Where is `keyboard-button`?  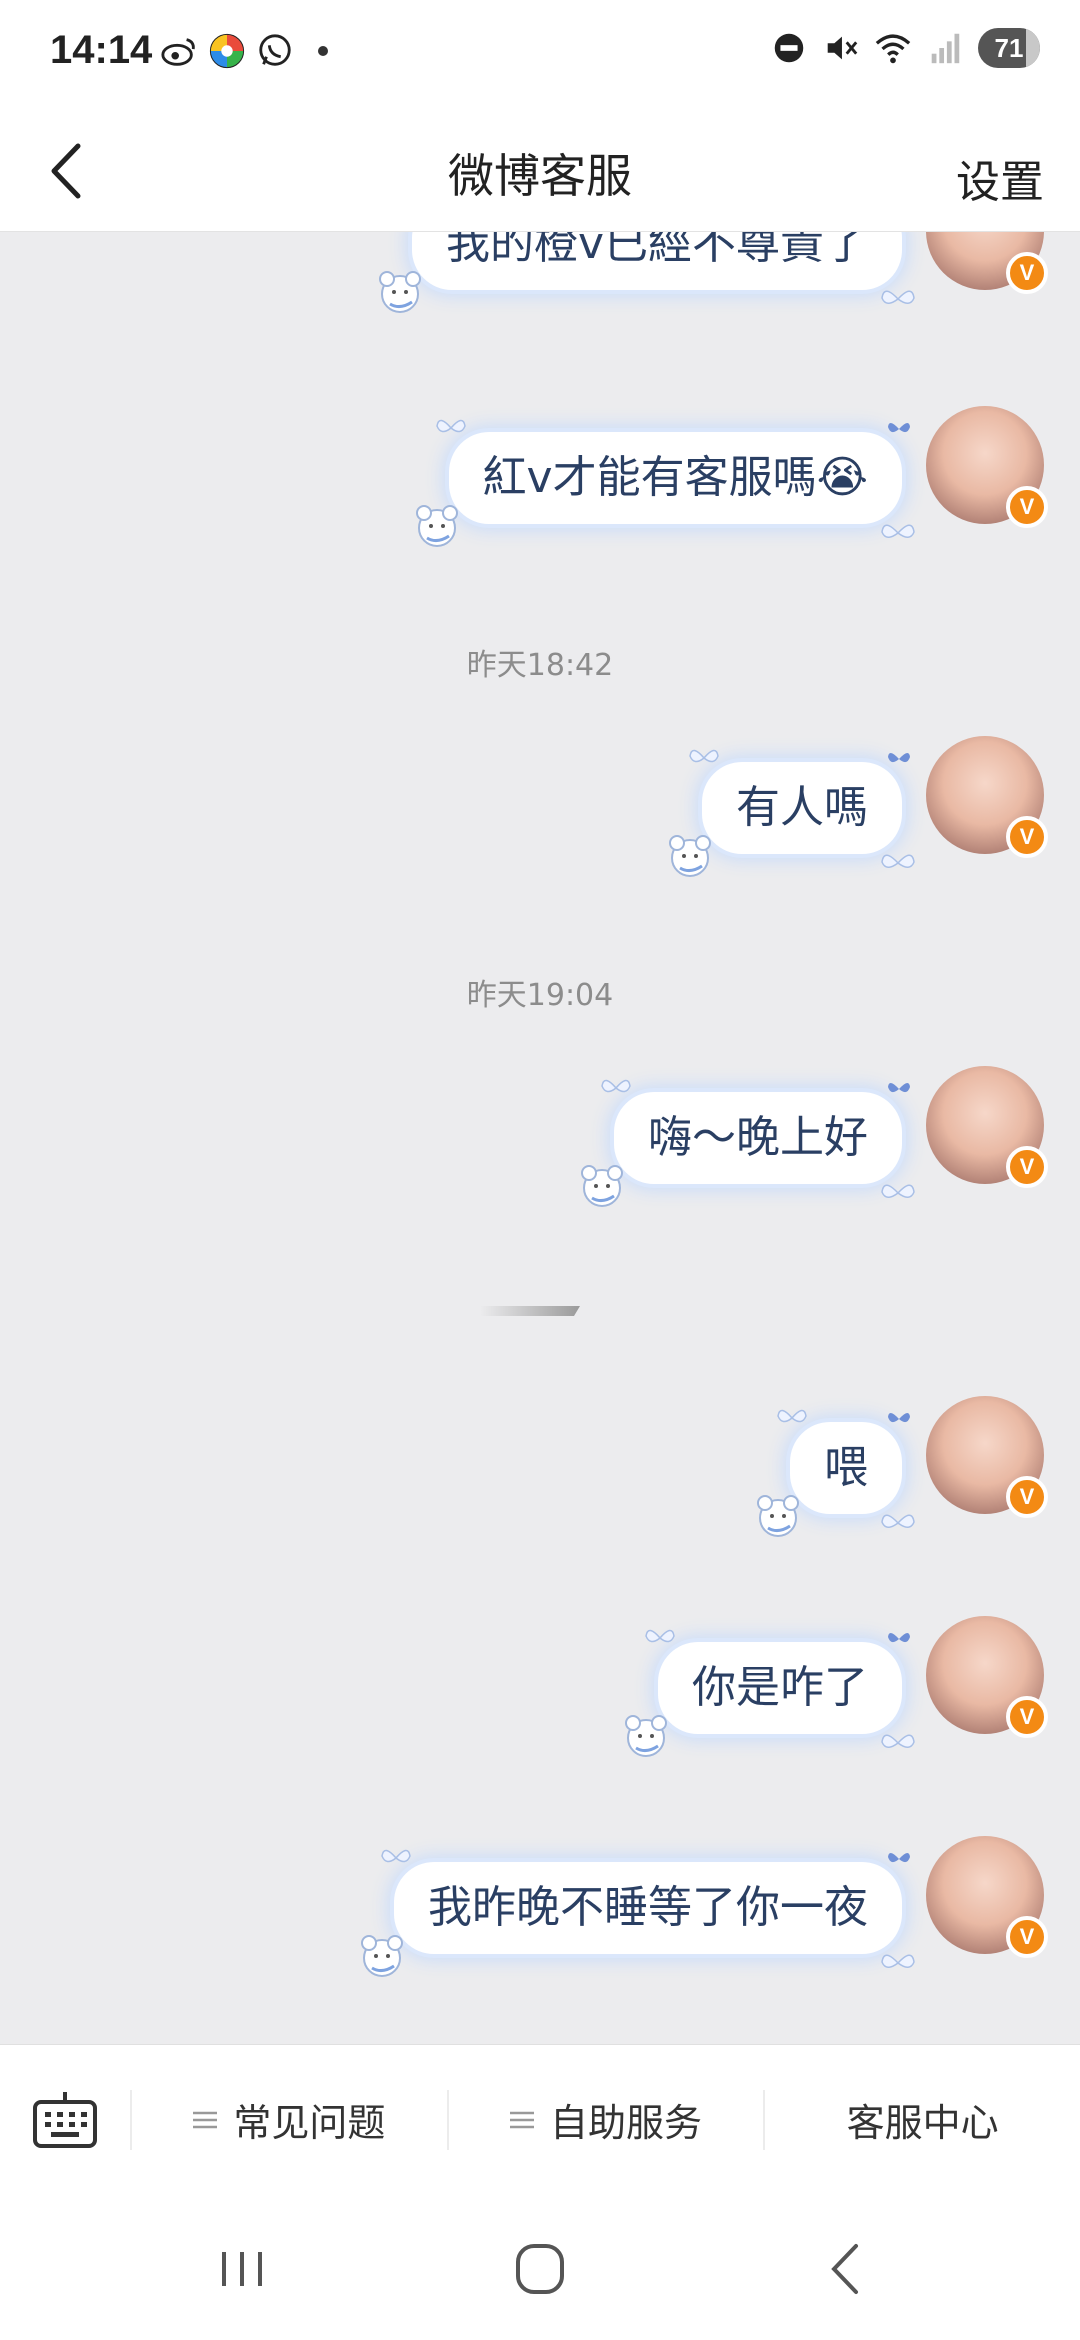 keyboard-button is located at coordinates (65, 2120).